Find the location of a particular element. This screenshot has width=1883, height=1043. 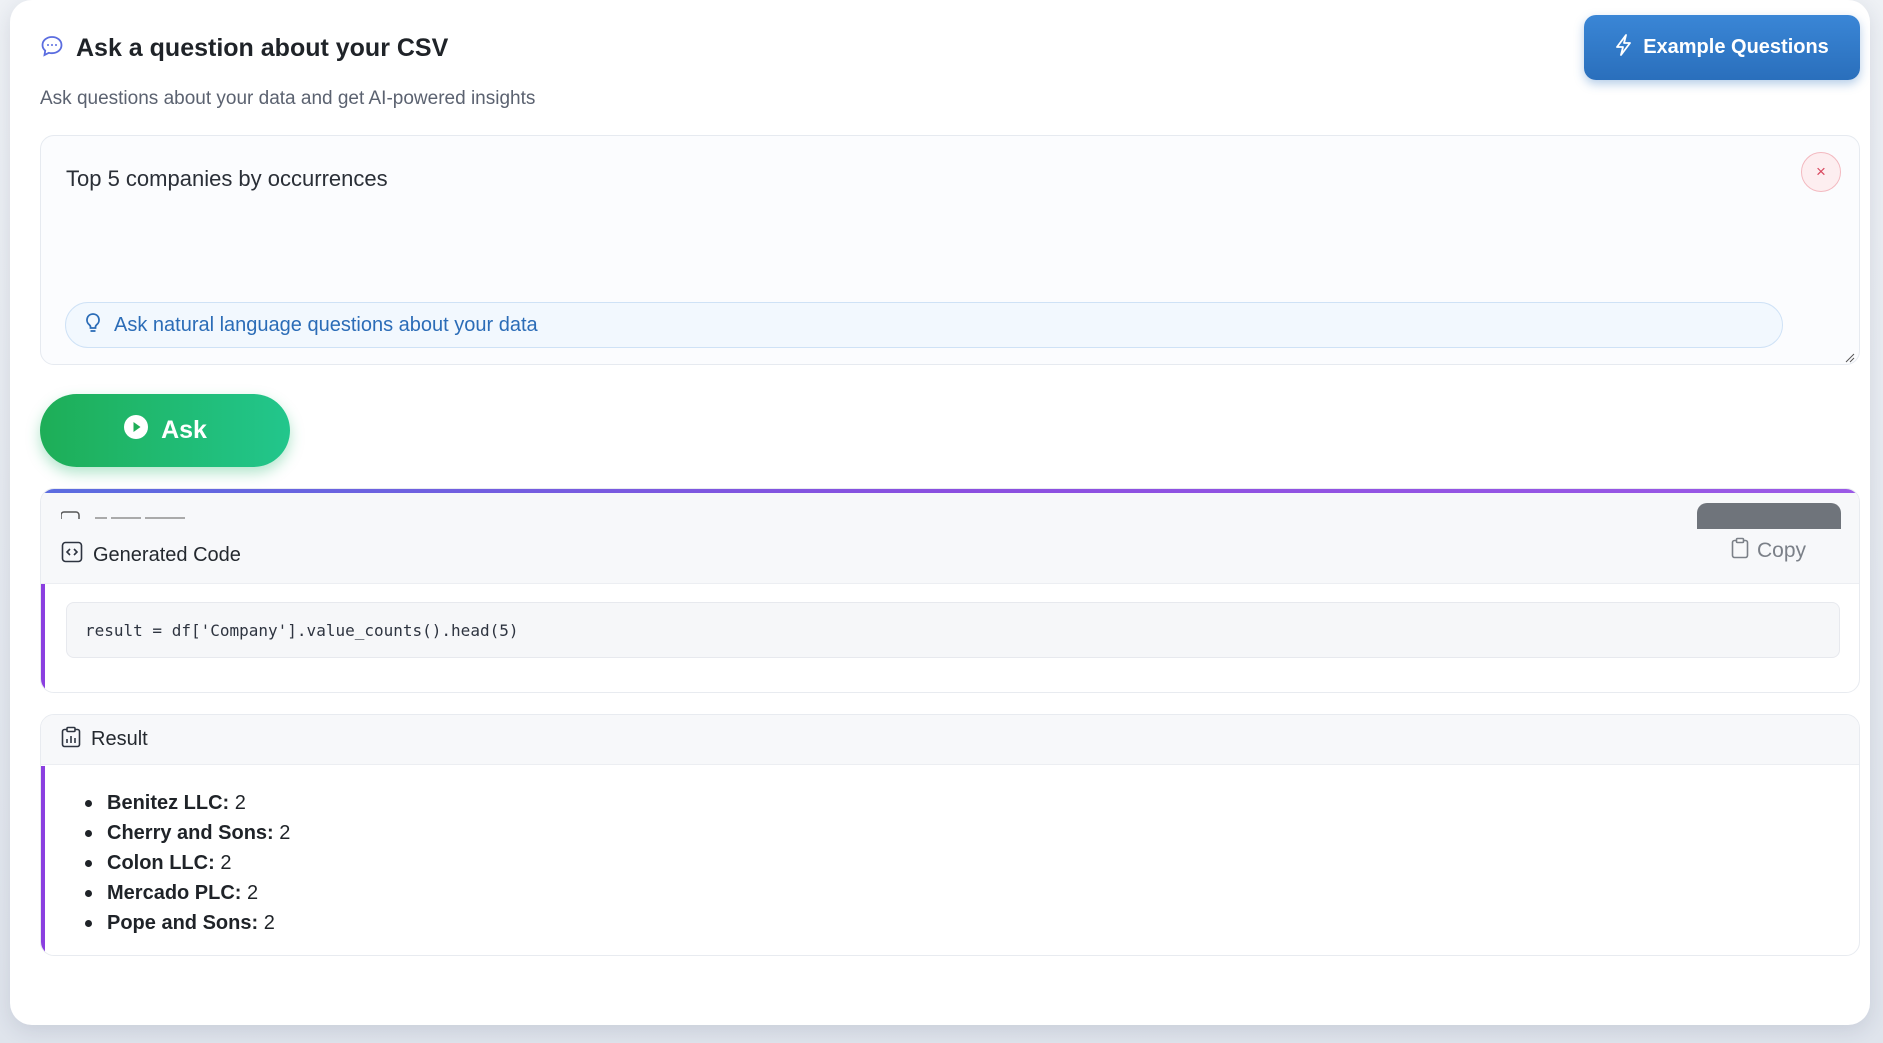

list-item: Pope and Sons: 2 is located at coordinates (187, 923).